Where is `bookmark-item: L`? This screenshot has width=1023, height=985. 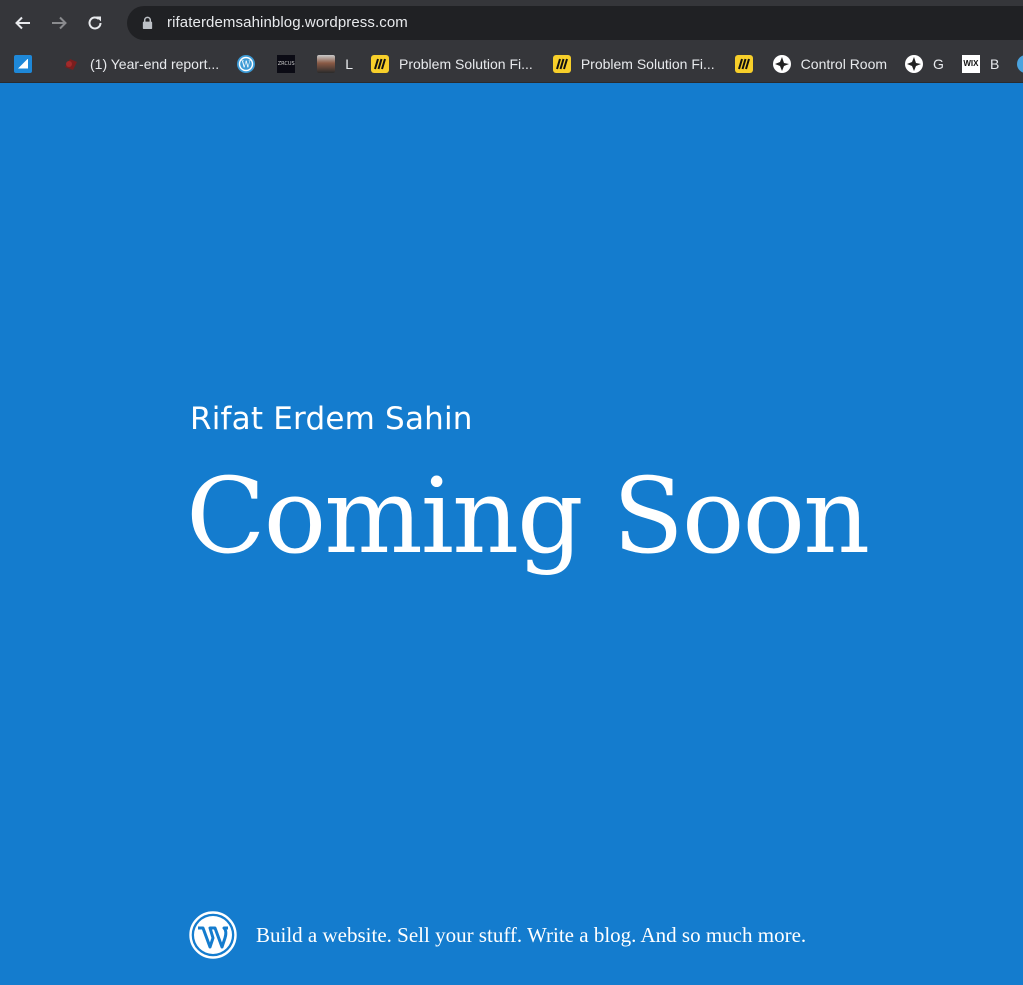 bookmark-item: L is located at coordinates (335, 64).